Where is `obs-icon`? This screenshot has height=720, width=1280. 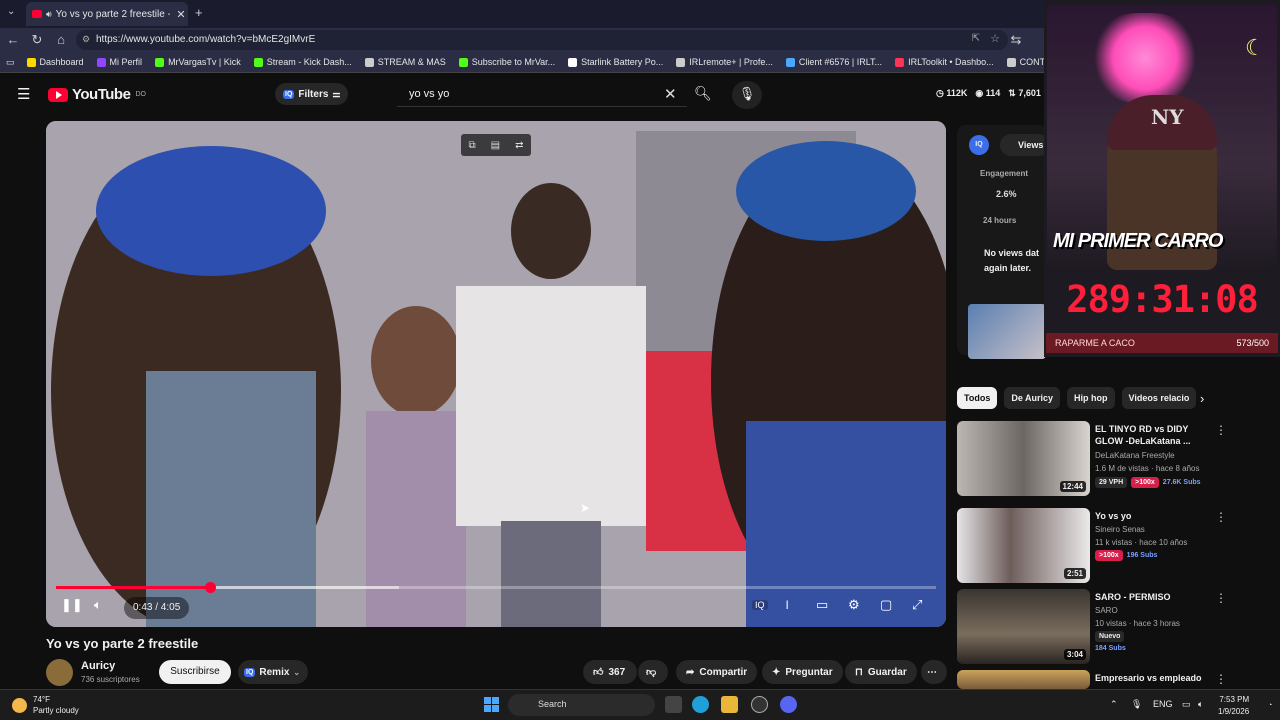 obs-icon is located at coordinates (759, 704).